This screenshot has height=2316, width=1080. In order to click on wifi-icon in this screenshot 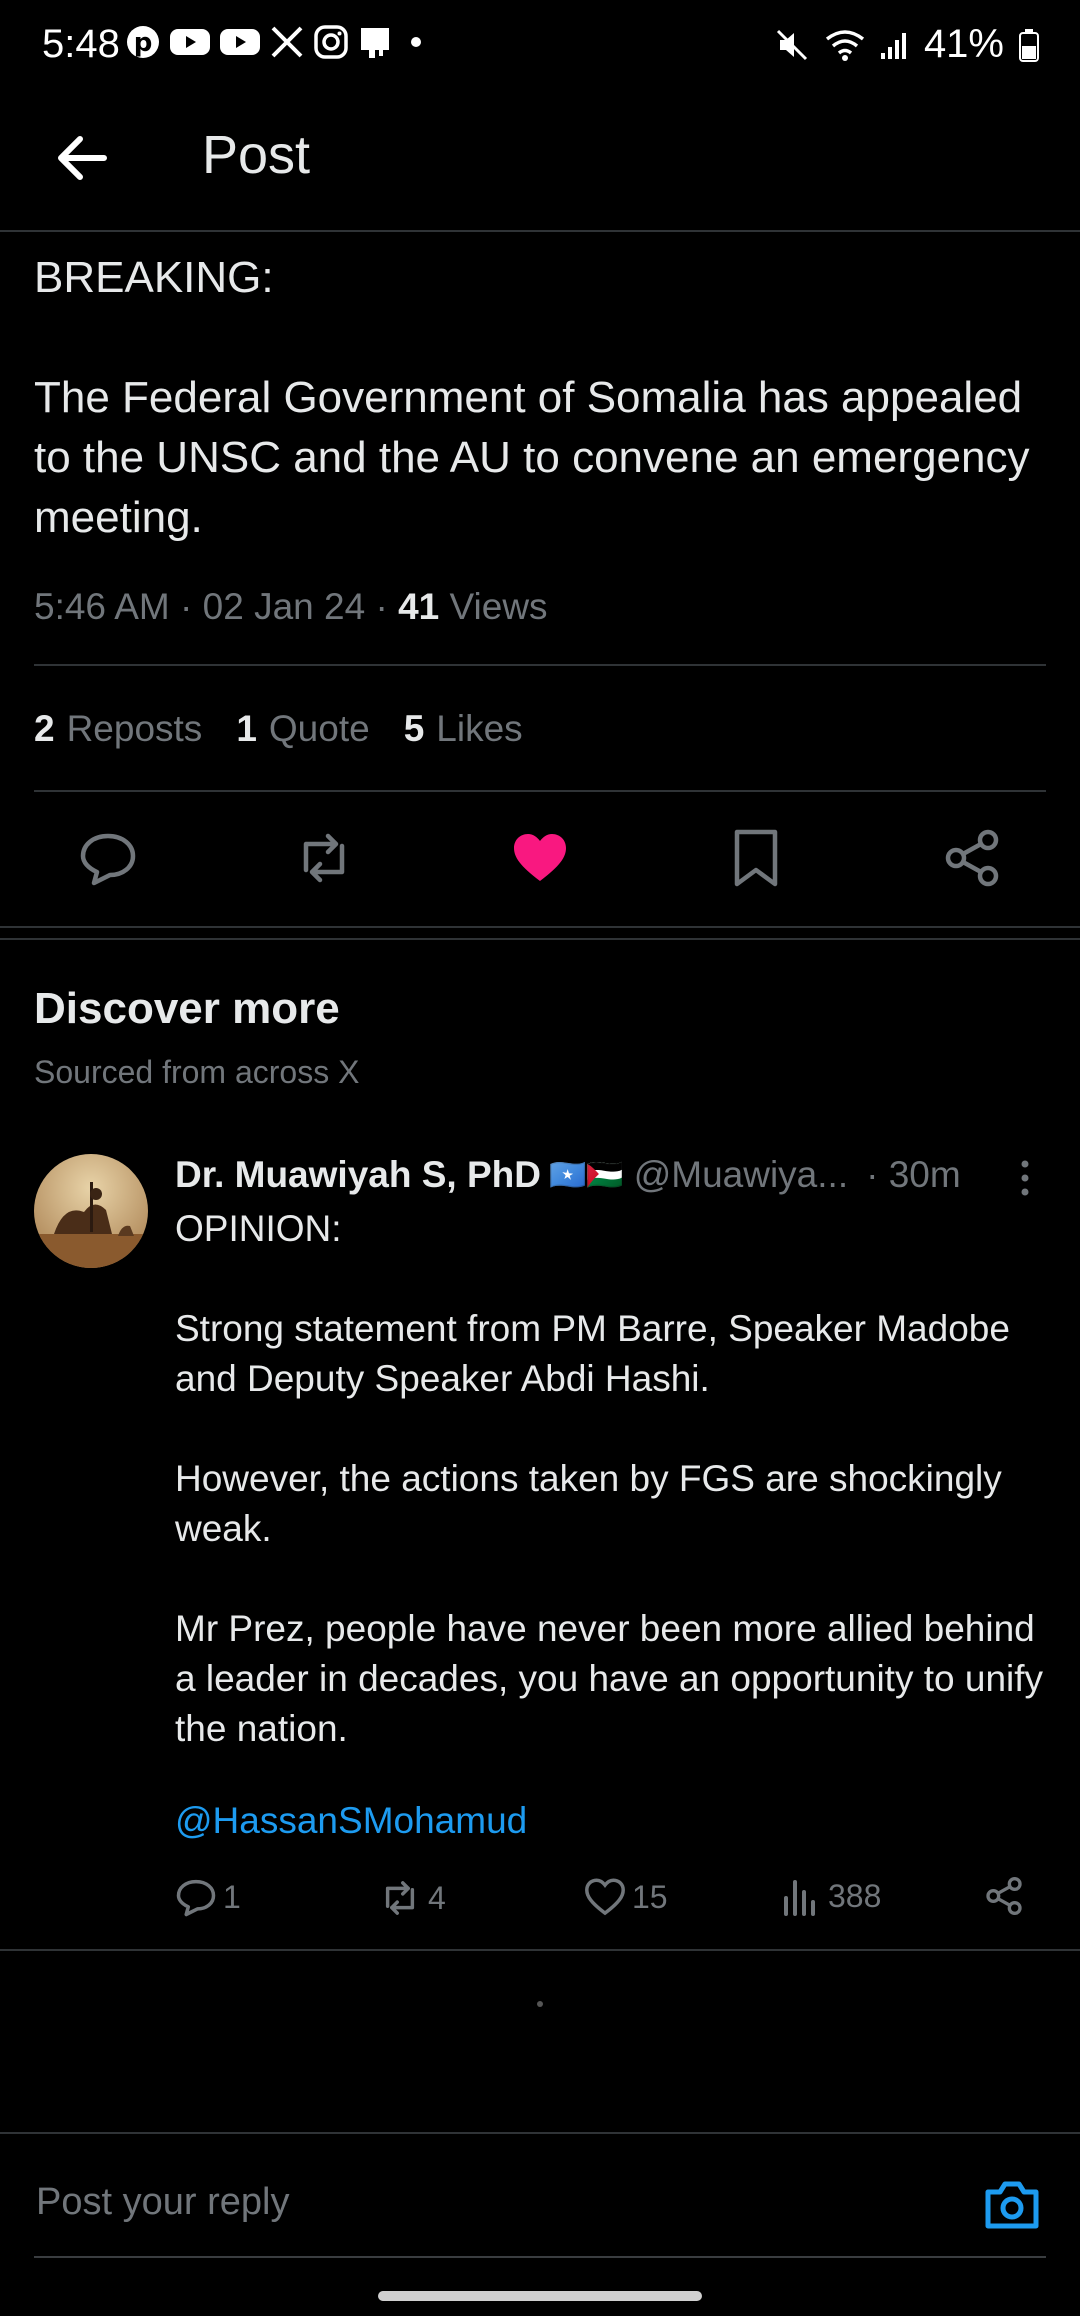, I will do `click(845, 45)`.